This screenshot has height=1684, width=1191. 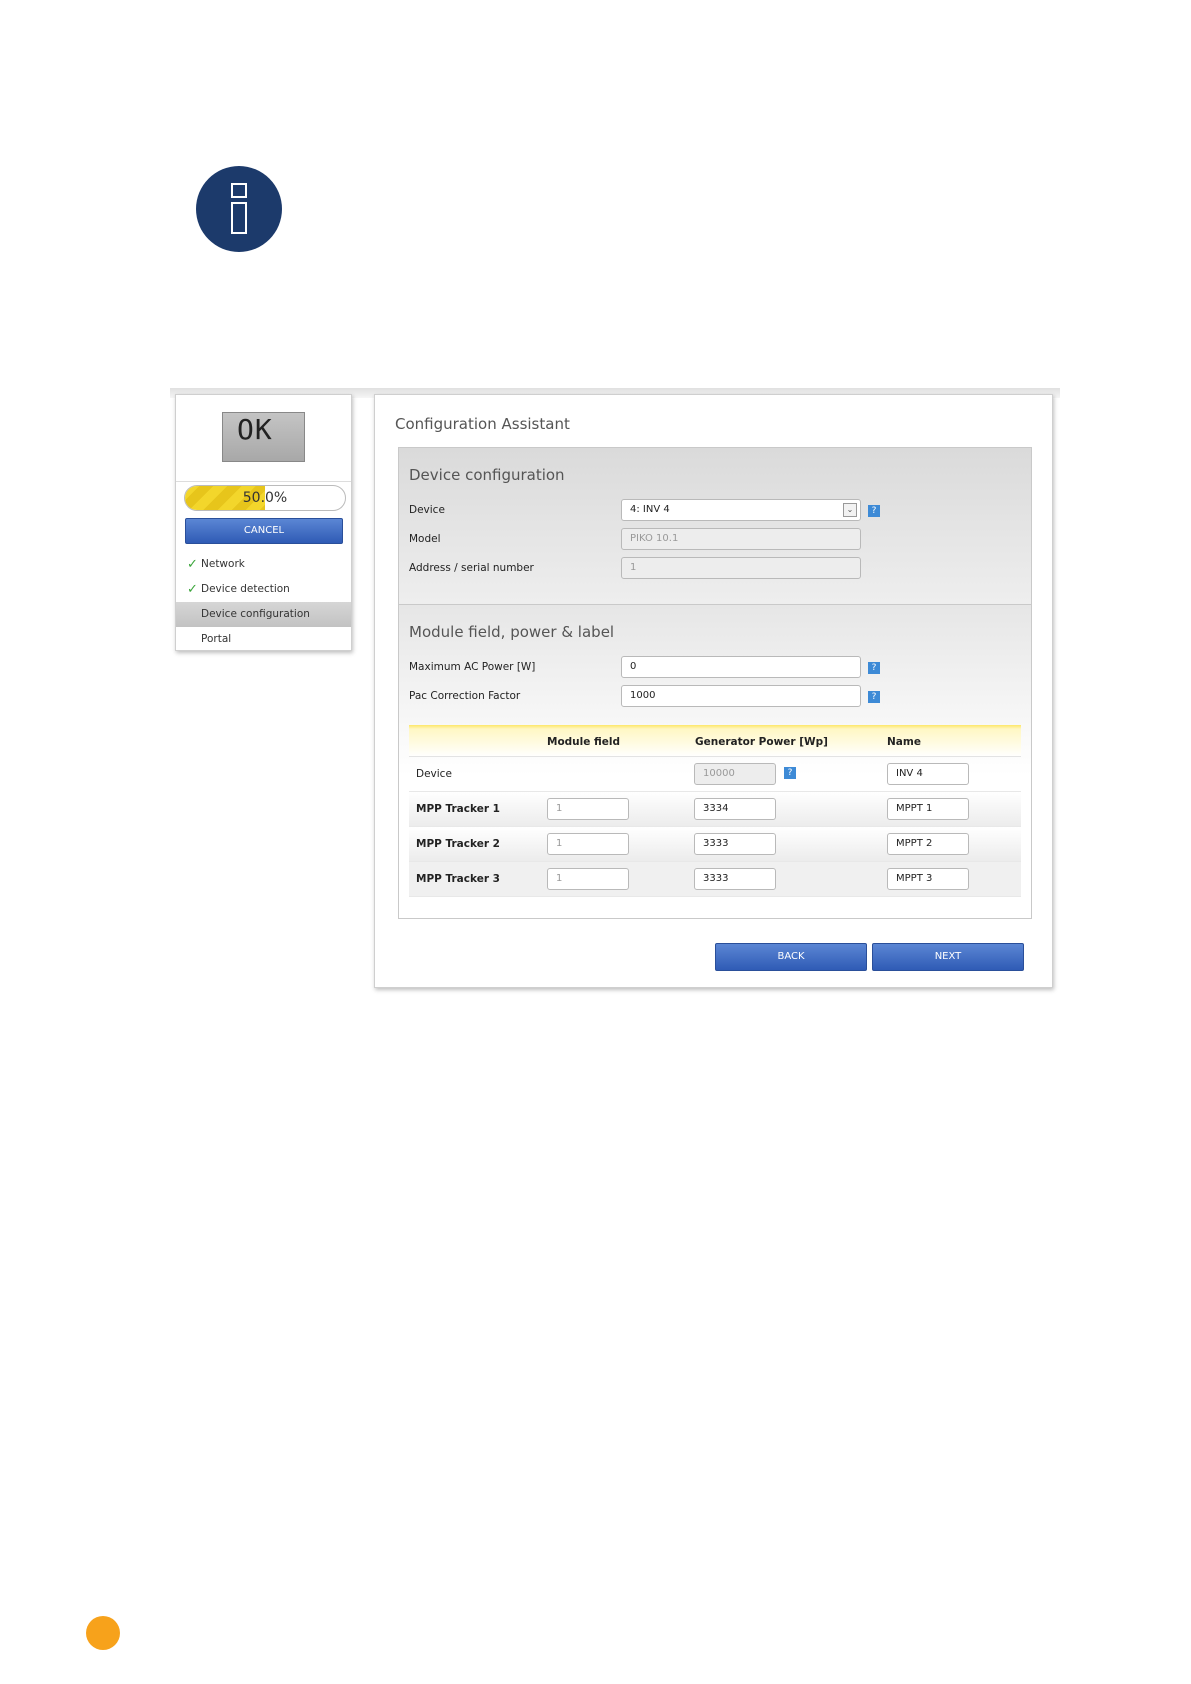 What do you see at coordinates (434, 774) in the screenshot?
I see `row-label: Device` at bounding box center [434, 774].